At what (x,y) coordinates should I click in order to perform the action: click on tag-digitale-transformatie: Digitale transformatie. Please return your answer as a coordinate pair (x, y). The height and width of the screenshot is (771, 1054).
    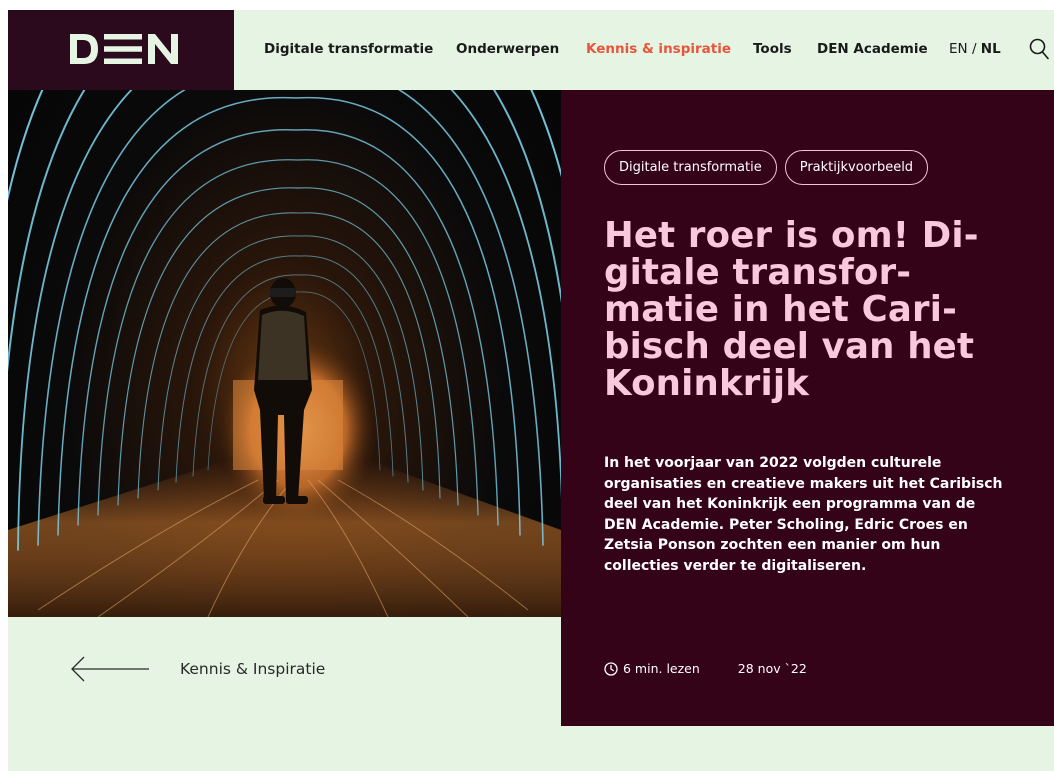
    Looking at the image, I should click on (690, 167).